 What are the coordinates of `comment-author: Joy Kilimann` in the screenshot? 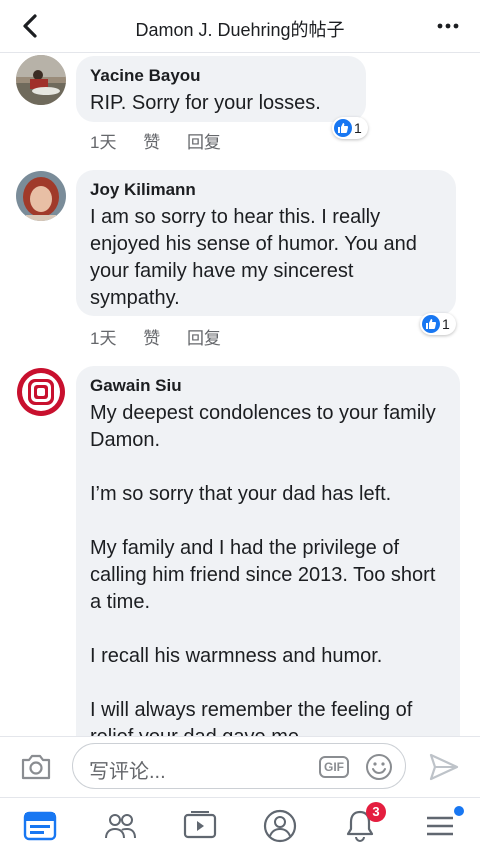 It's located at (266, 190).